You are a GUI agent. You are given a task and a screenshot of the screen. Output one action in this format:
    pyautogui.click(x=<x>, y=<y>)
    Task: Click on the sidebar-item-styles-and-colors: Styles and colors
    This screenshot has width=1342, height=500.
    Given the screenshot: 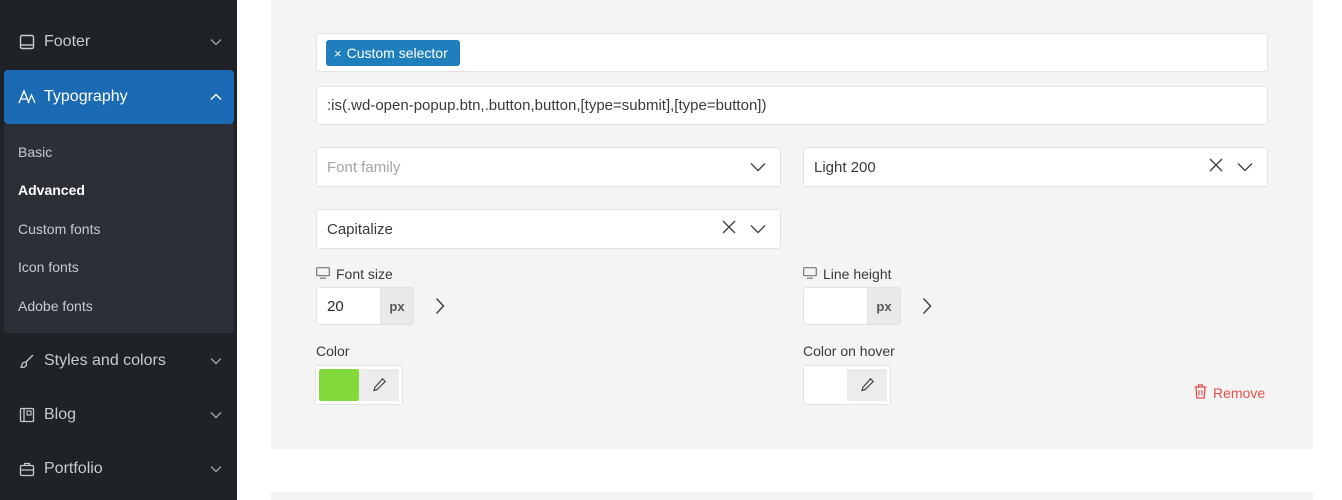 What is the action you would take?
    pyautogui.click(x=119, y=361)
    